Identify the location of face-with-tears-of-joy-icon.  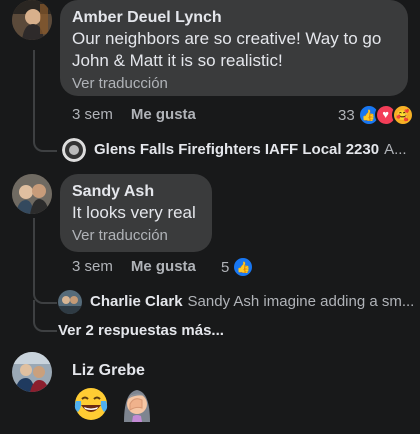
(91, 404).